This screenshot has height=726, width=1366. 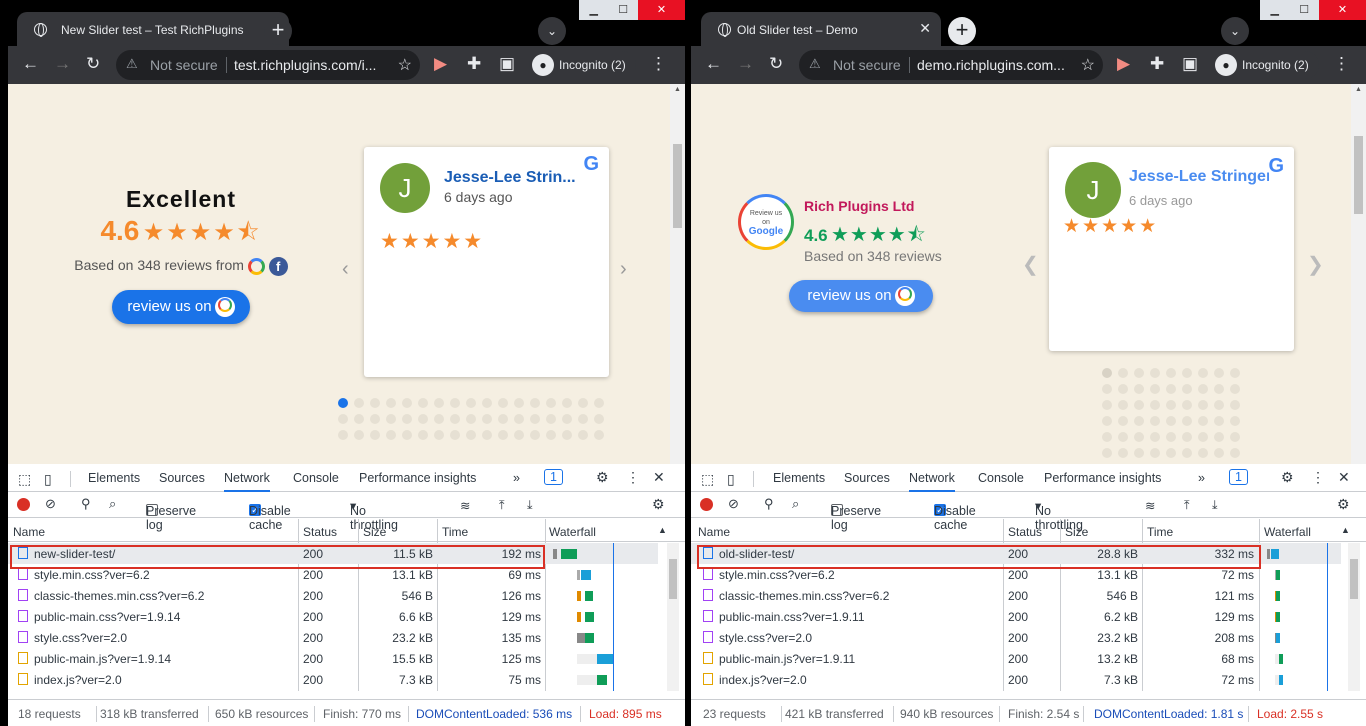 I want to click on tab-network: Network, so click(x=932, y=481).